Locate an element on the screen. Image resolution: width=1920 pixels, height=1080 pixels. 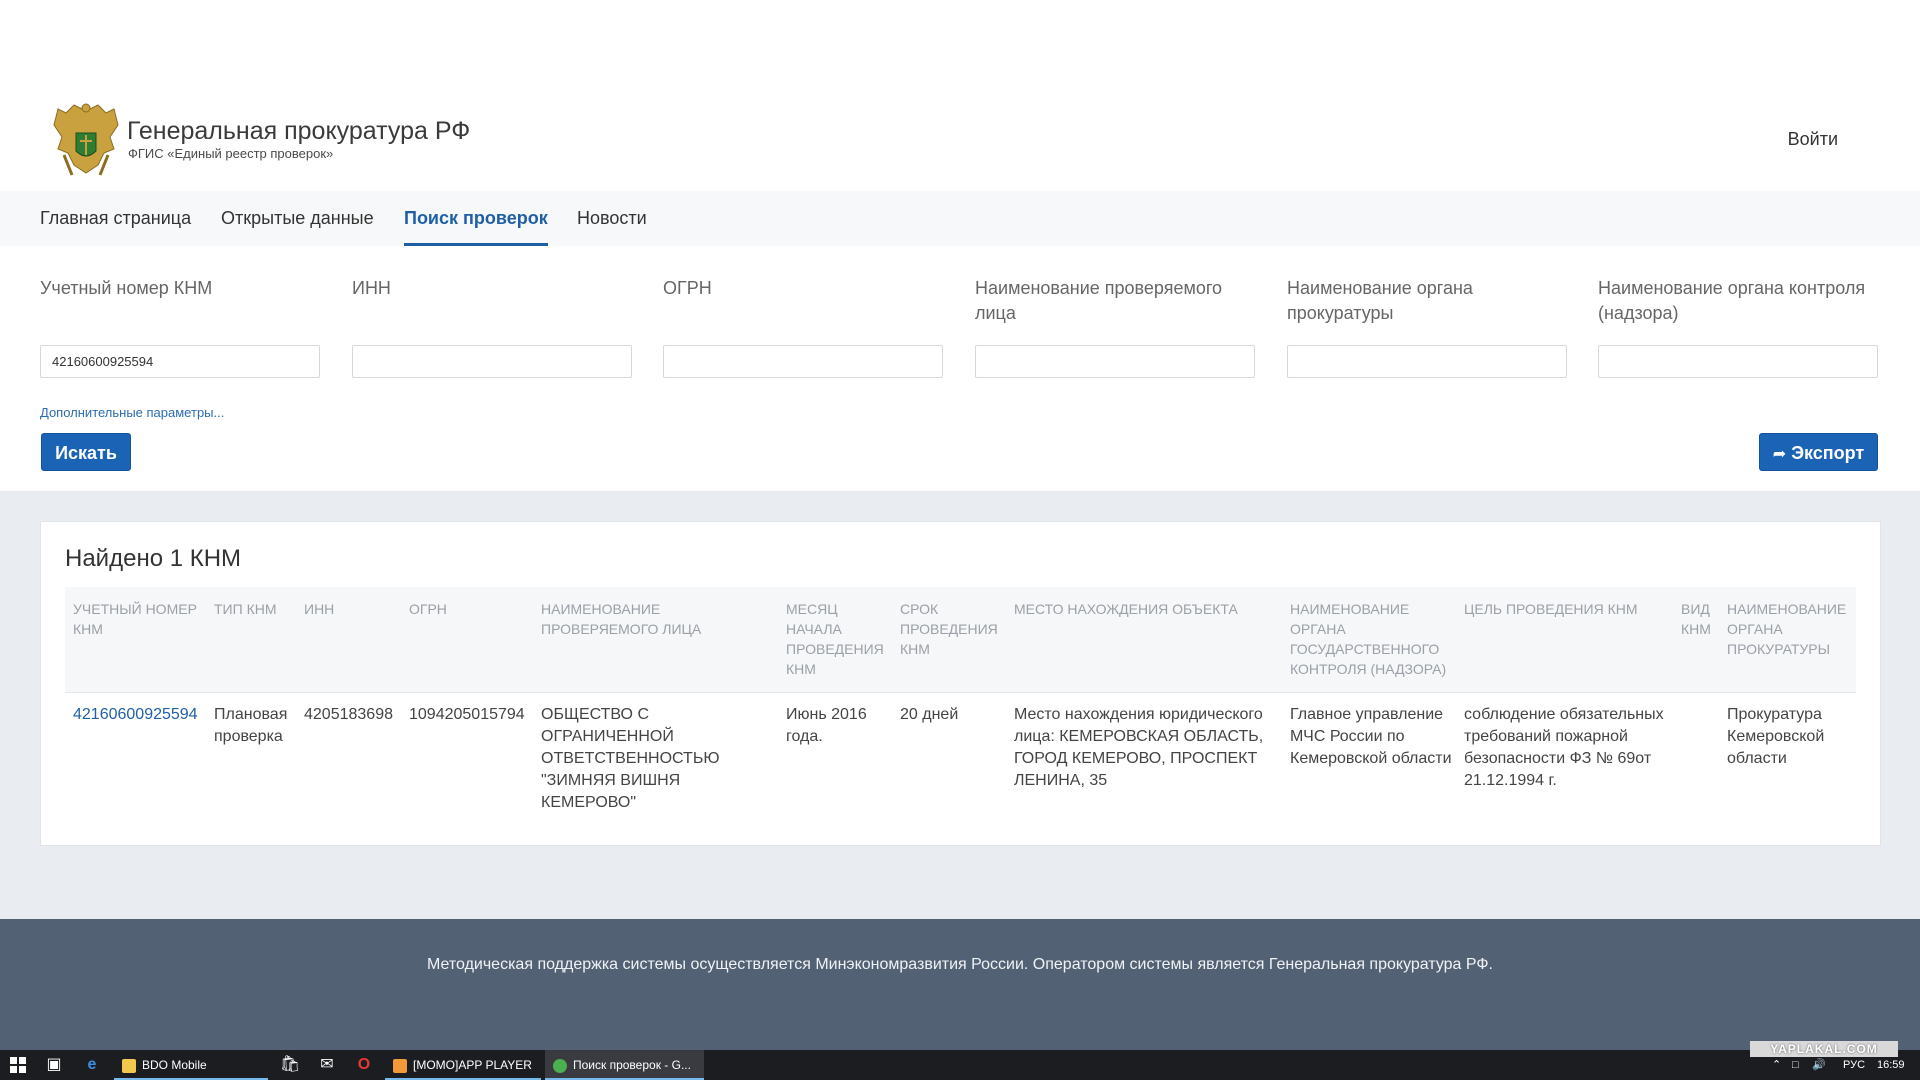
table-cell: Плановая проверка is located at coordinates (251, 725).